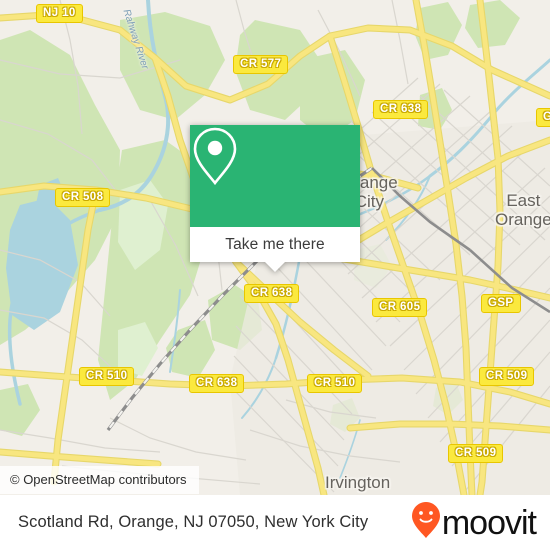 Image resolution: width=550 pixels, height=550 pixels. I want to click on road-shield-cr-638-north: CR 638, so click(401, 109).